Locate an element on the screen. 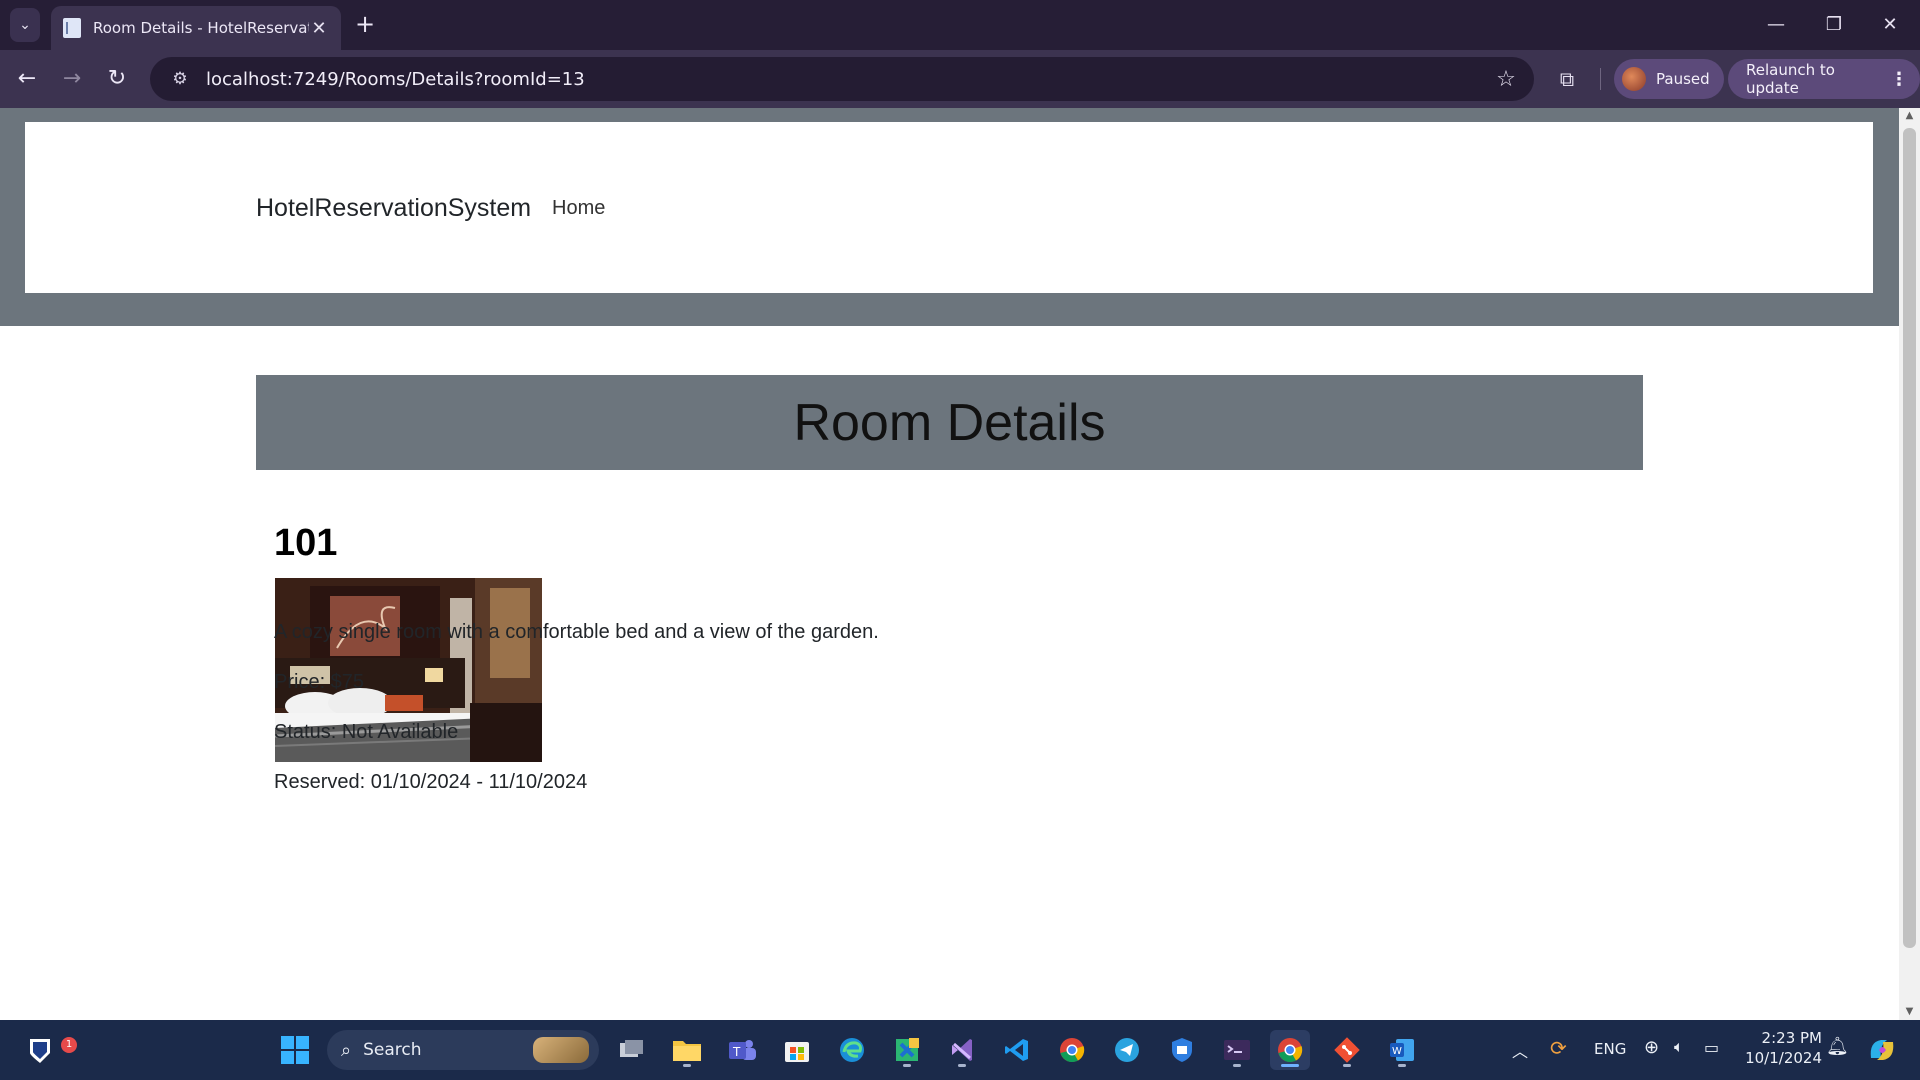 The image size is (1920, 1080). notification-bell-icon: 🔔︎ is located at coordinates (1837, 1046).